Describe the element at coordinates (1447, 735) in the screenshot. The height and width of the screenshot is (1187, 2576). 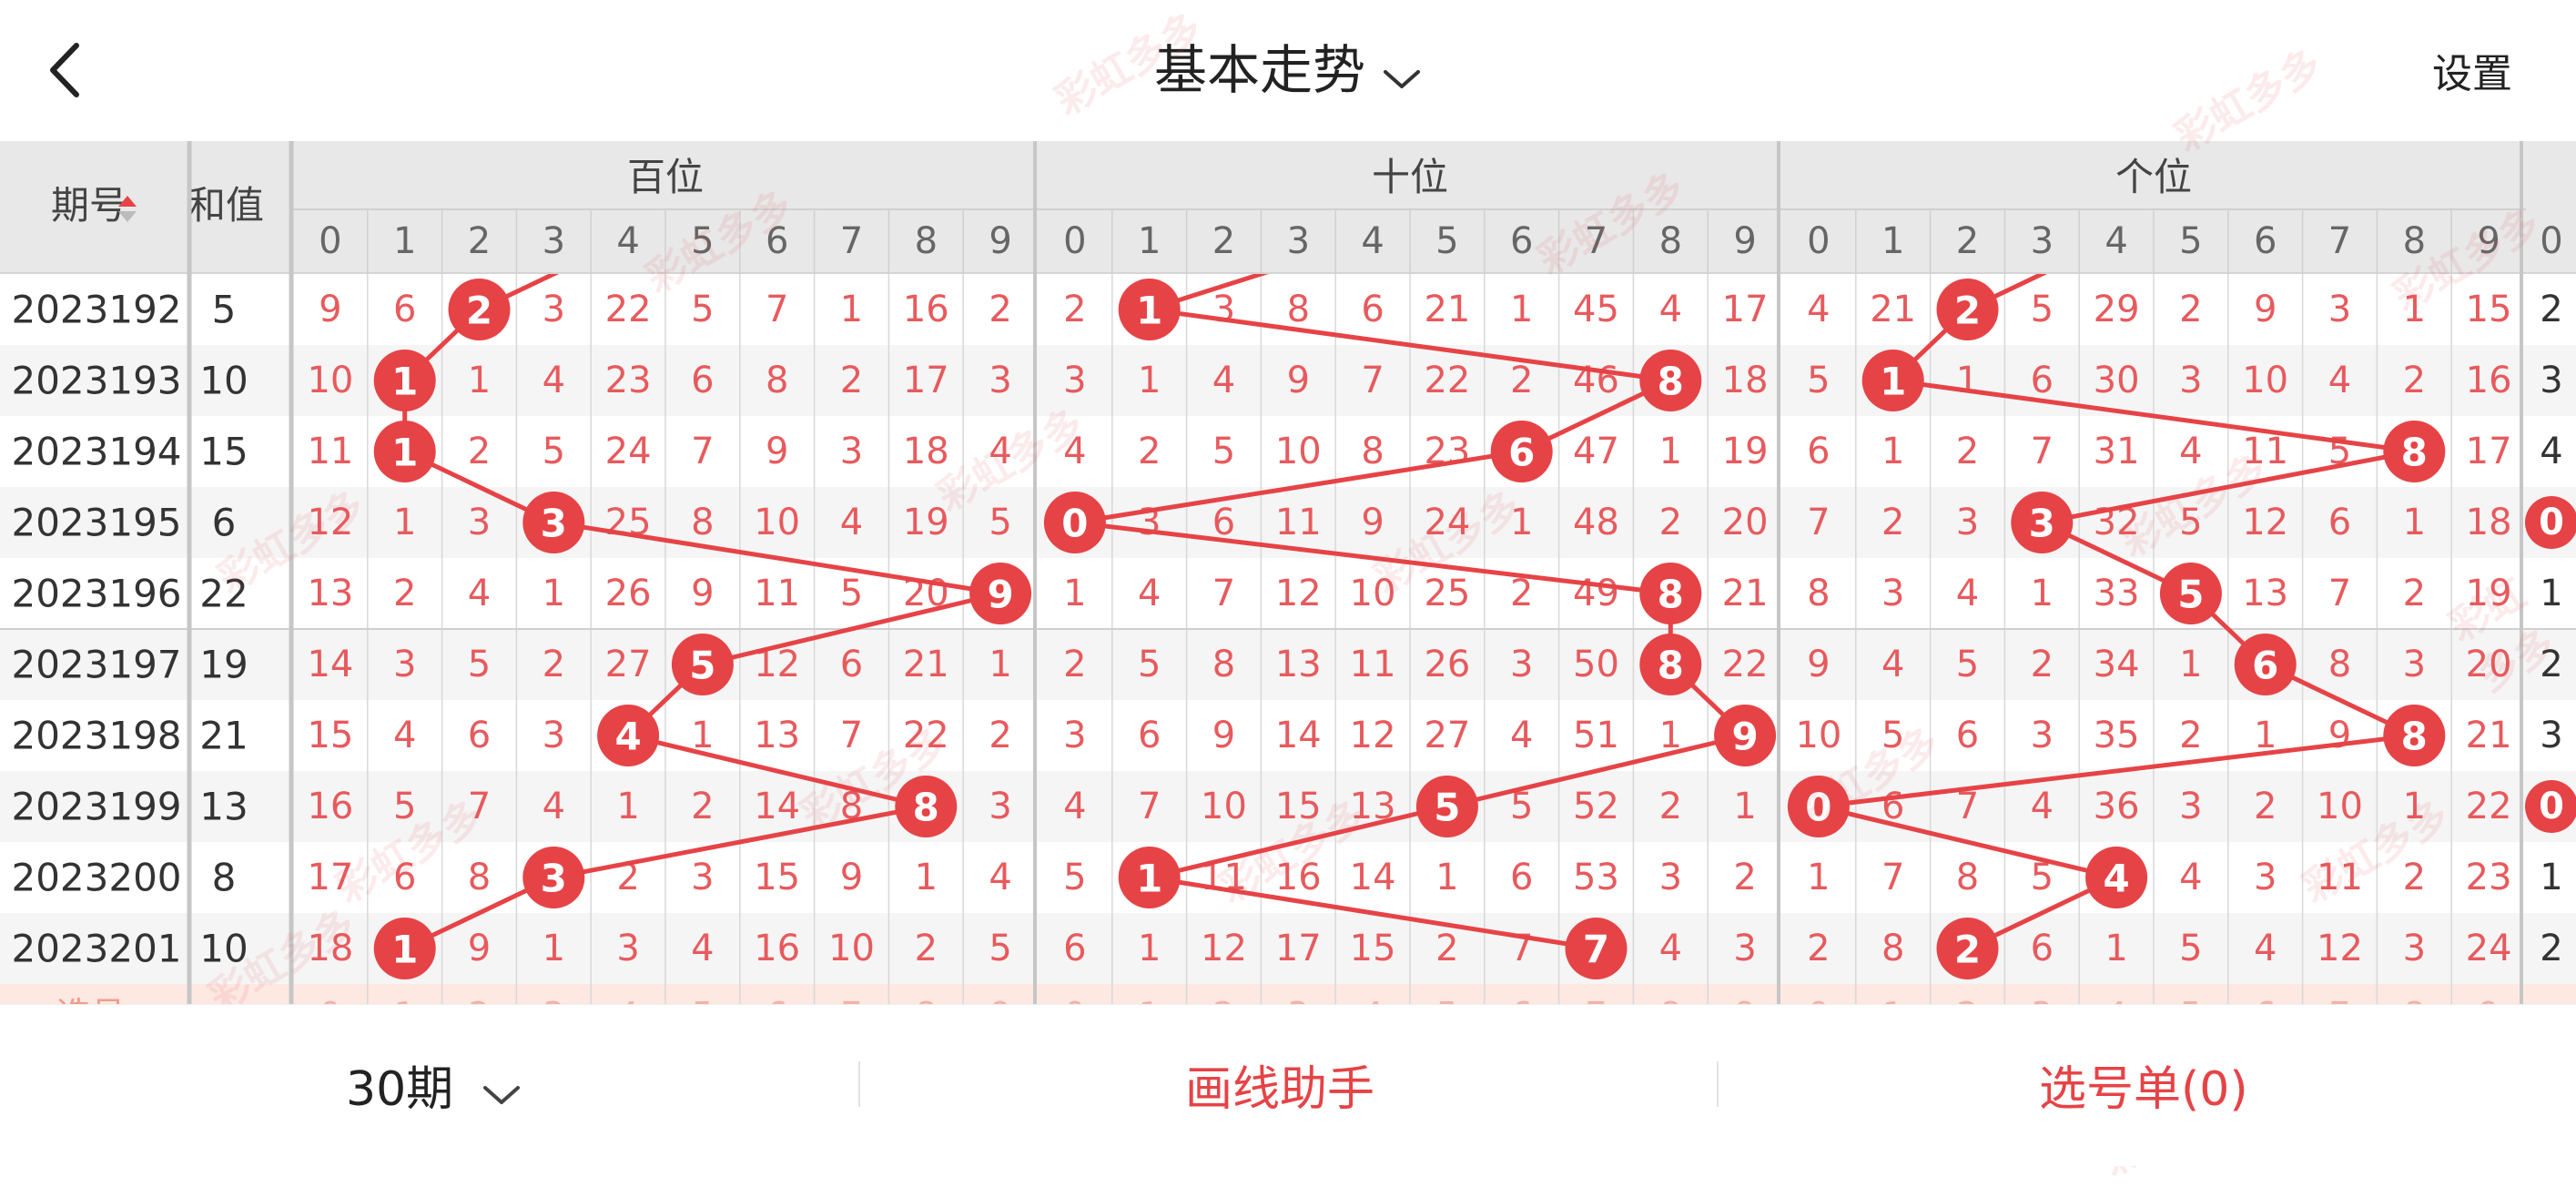
I see `missing-count: 27` at that location.